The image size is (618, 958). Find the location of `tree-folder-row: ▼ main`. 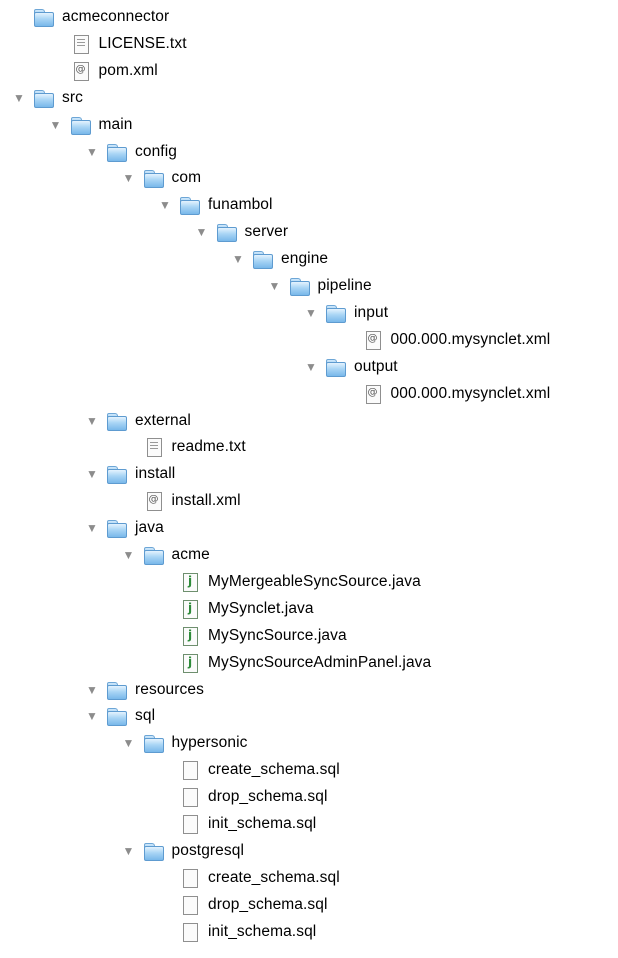

tree-folder-row: ▼ main is located at coordinates (91, 125).